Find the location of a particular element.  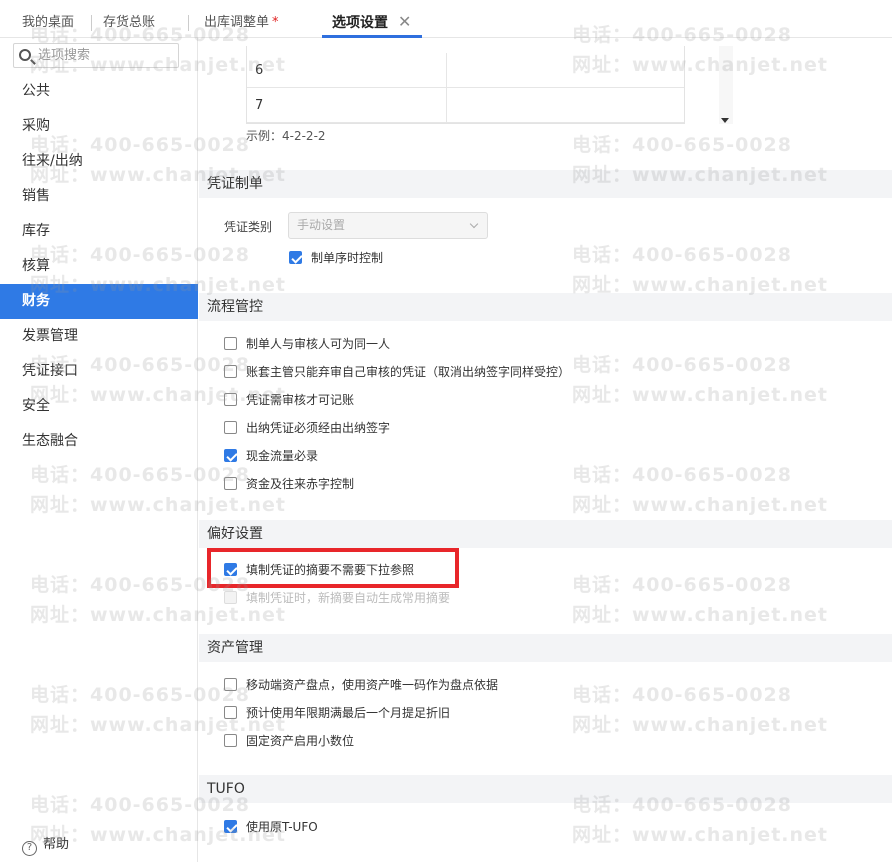

option-label: 资金及往来赤字控制 is located at coordinates (300, 484).